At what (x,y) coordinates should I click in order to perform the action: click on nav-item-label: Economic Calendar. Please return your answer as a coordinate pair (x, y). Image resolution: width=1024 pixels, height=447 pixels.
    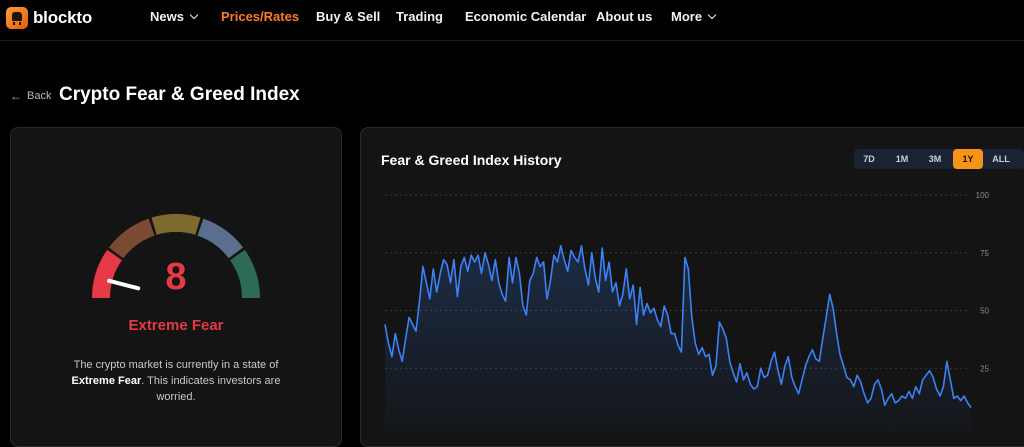
    Looking at the image, I should click on (526, 16).